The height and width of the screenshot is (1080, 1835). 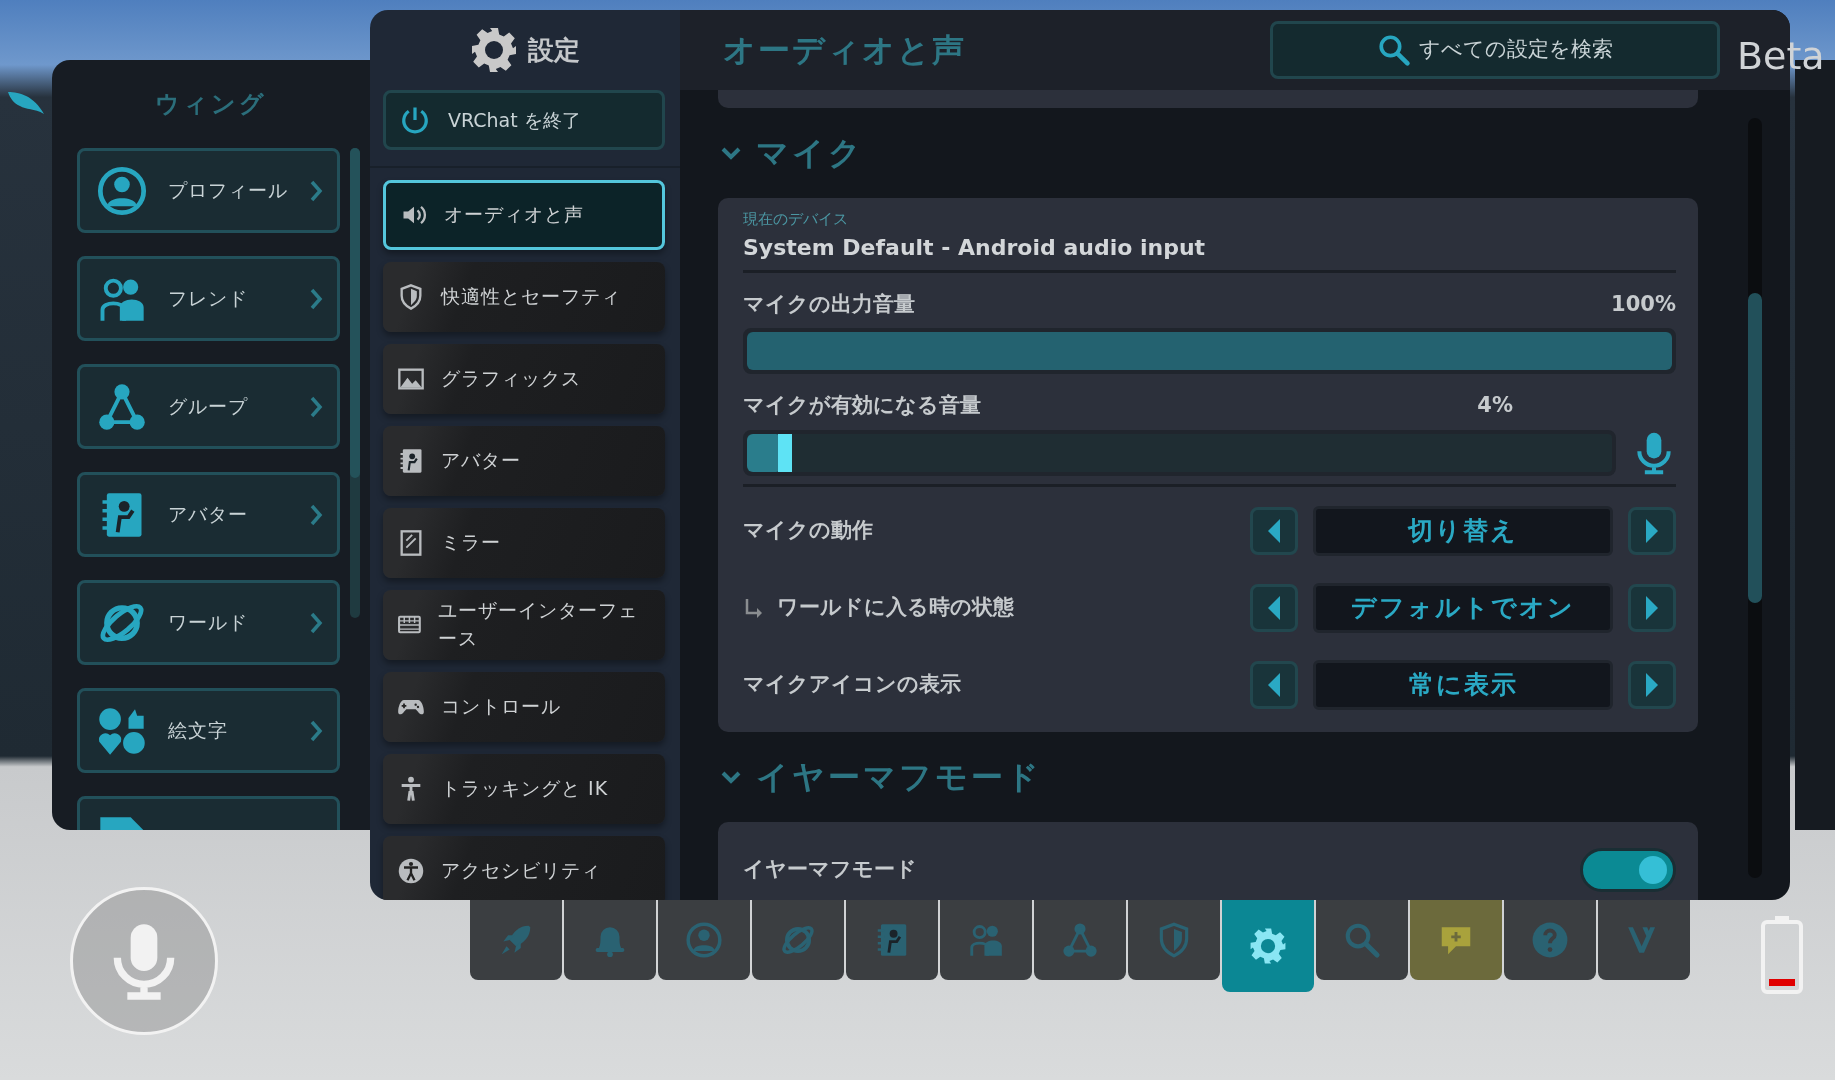 I want to click on connected-nodes-icon, so click(x=1080, y=940).